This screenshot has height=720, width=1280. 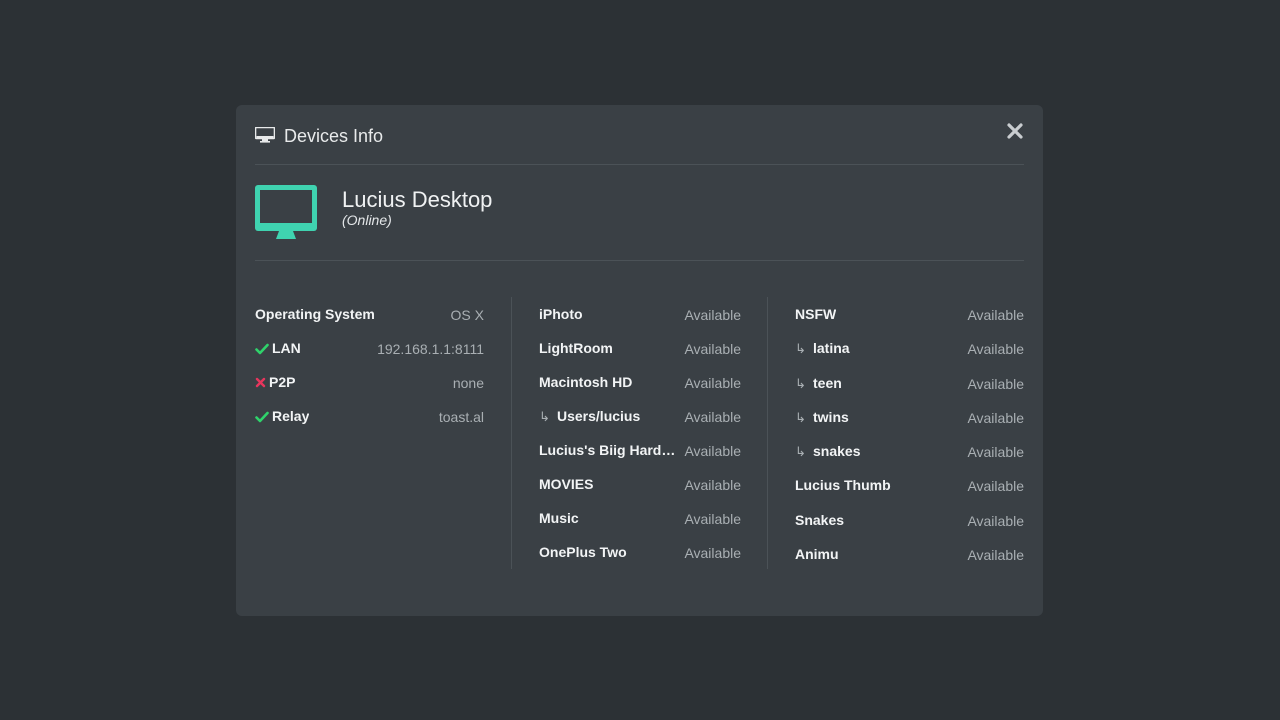 I want to click on folder-row: Lucius's Biig Hard… Available, so click(x=640, y=450).